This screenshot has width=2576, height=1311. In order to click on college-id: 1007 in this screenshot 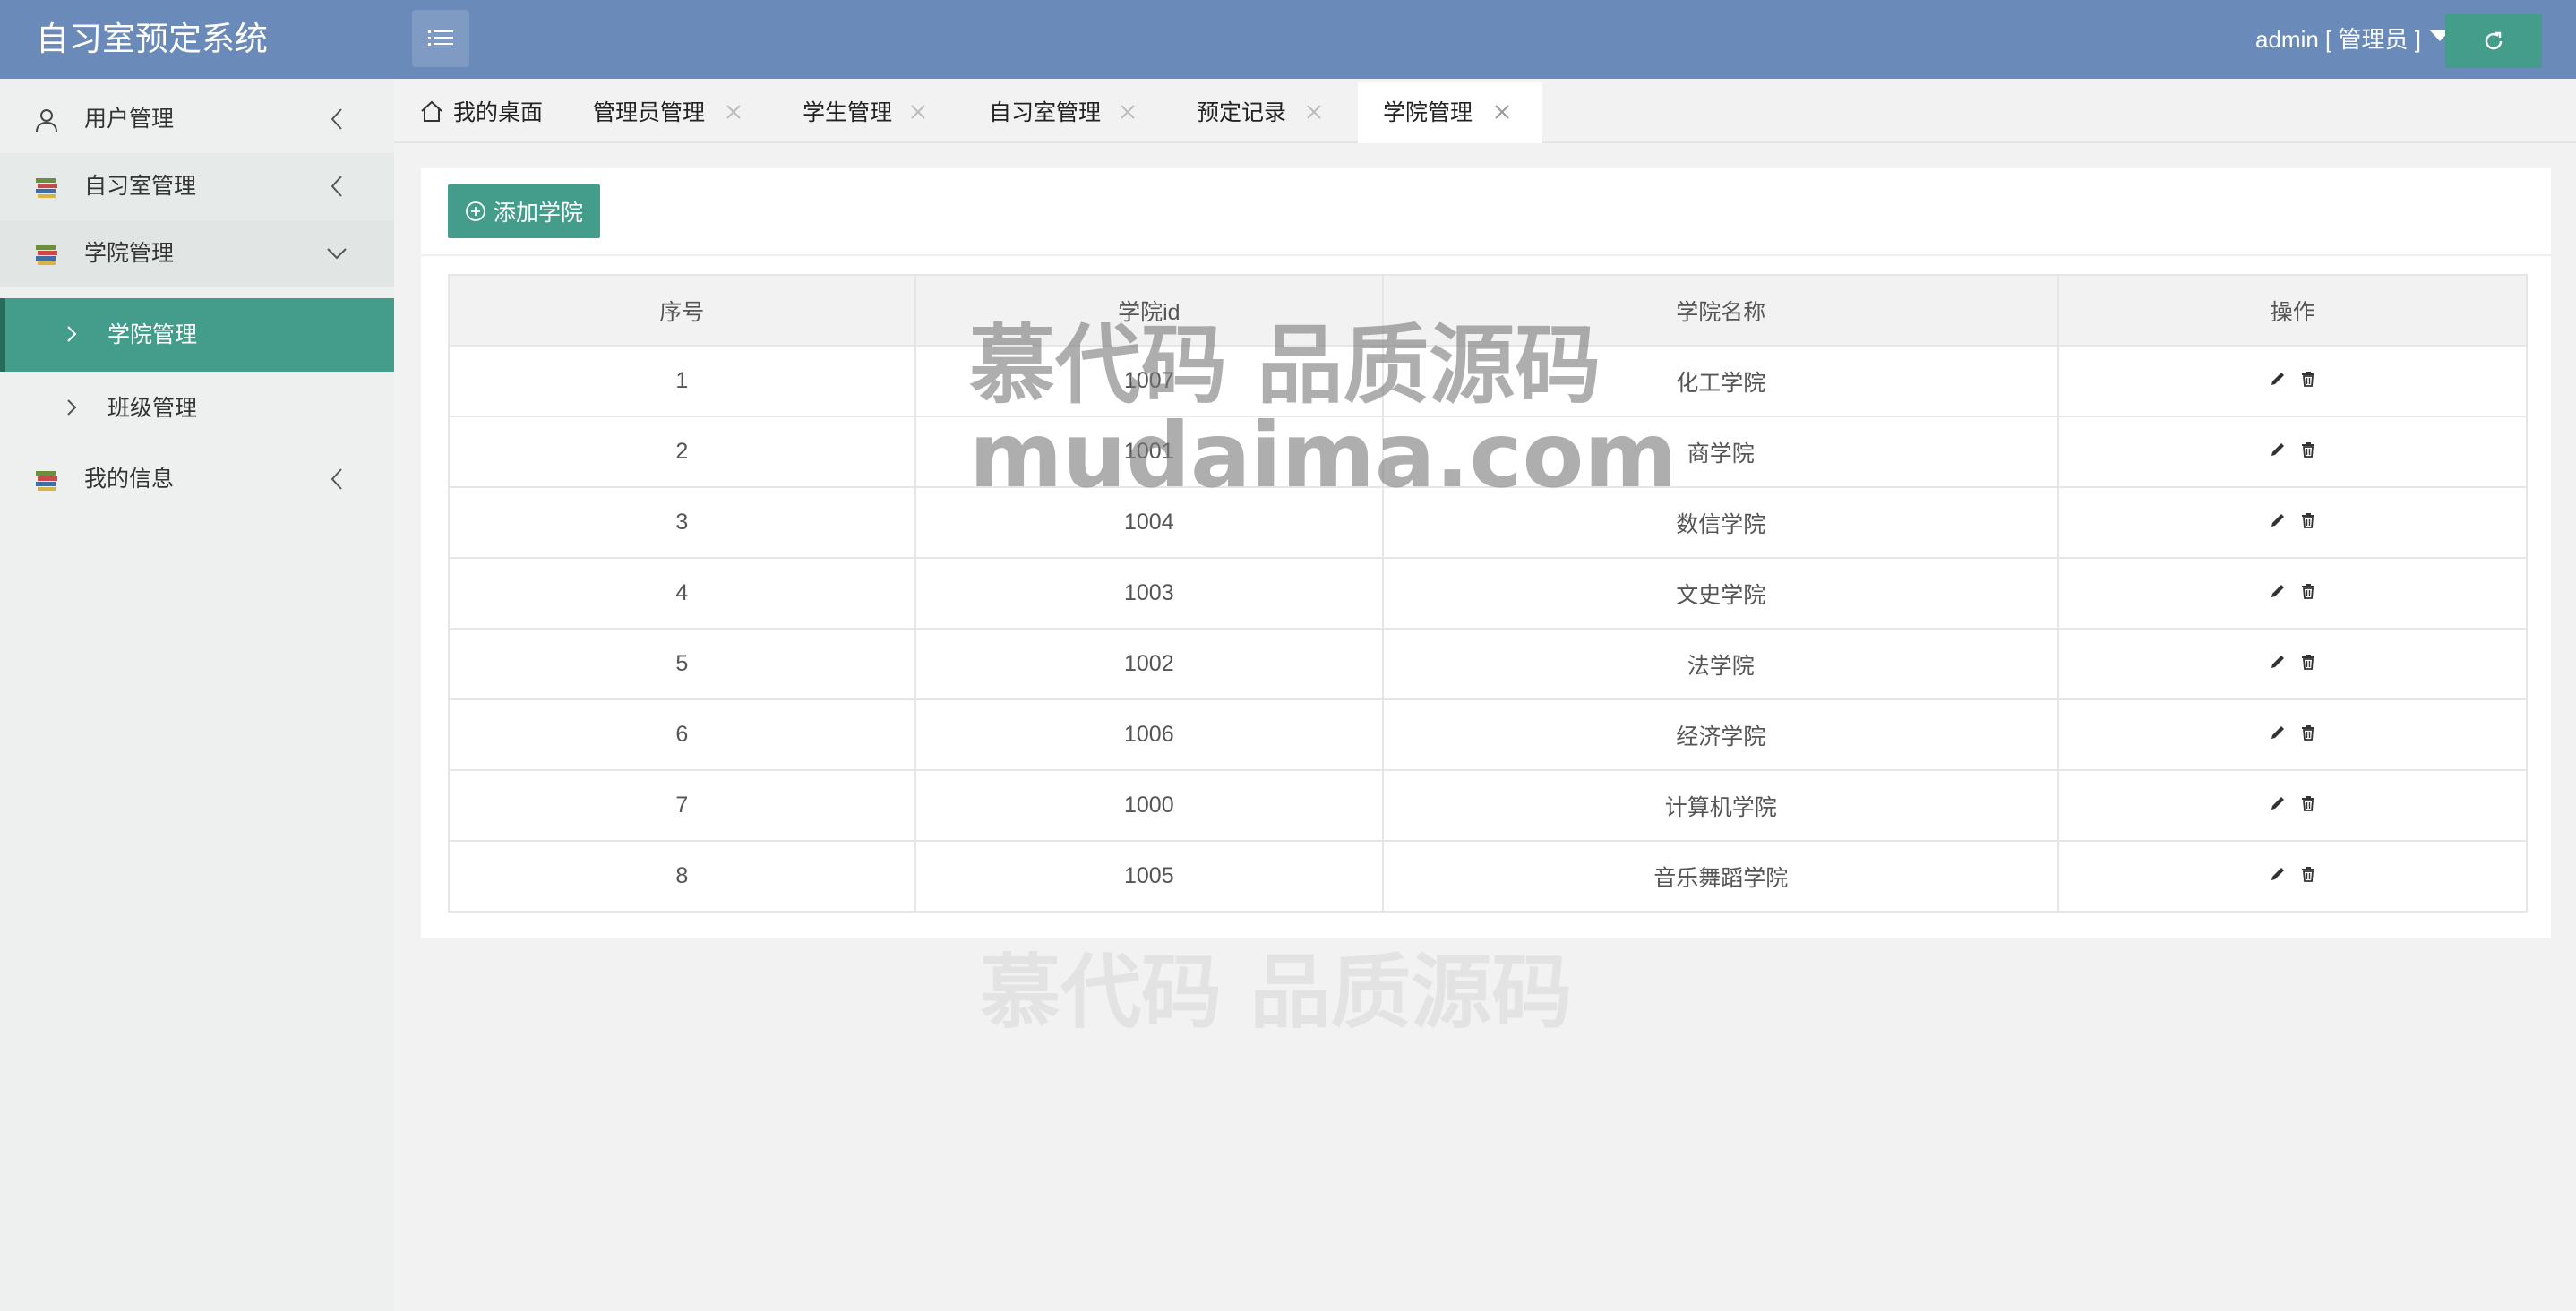, I will do `click(1149, 381)`.